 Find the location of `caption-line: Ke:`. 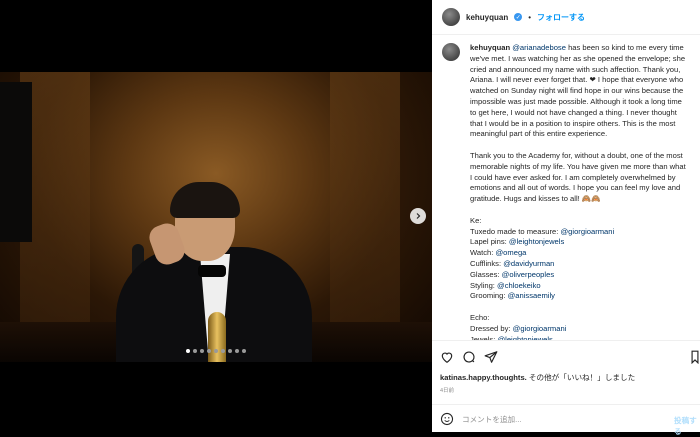

caption-line: Ke: is located at coordinates (476, 220).